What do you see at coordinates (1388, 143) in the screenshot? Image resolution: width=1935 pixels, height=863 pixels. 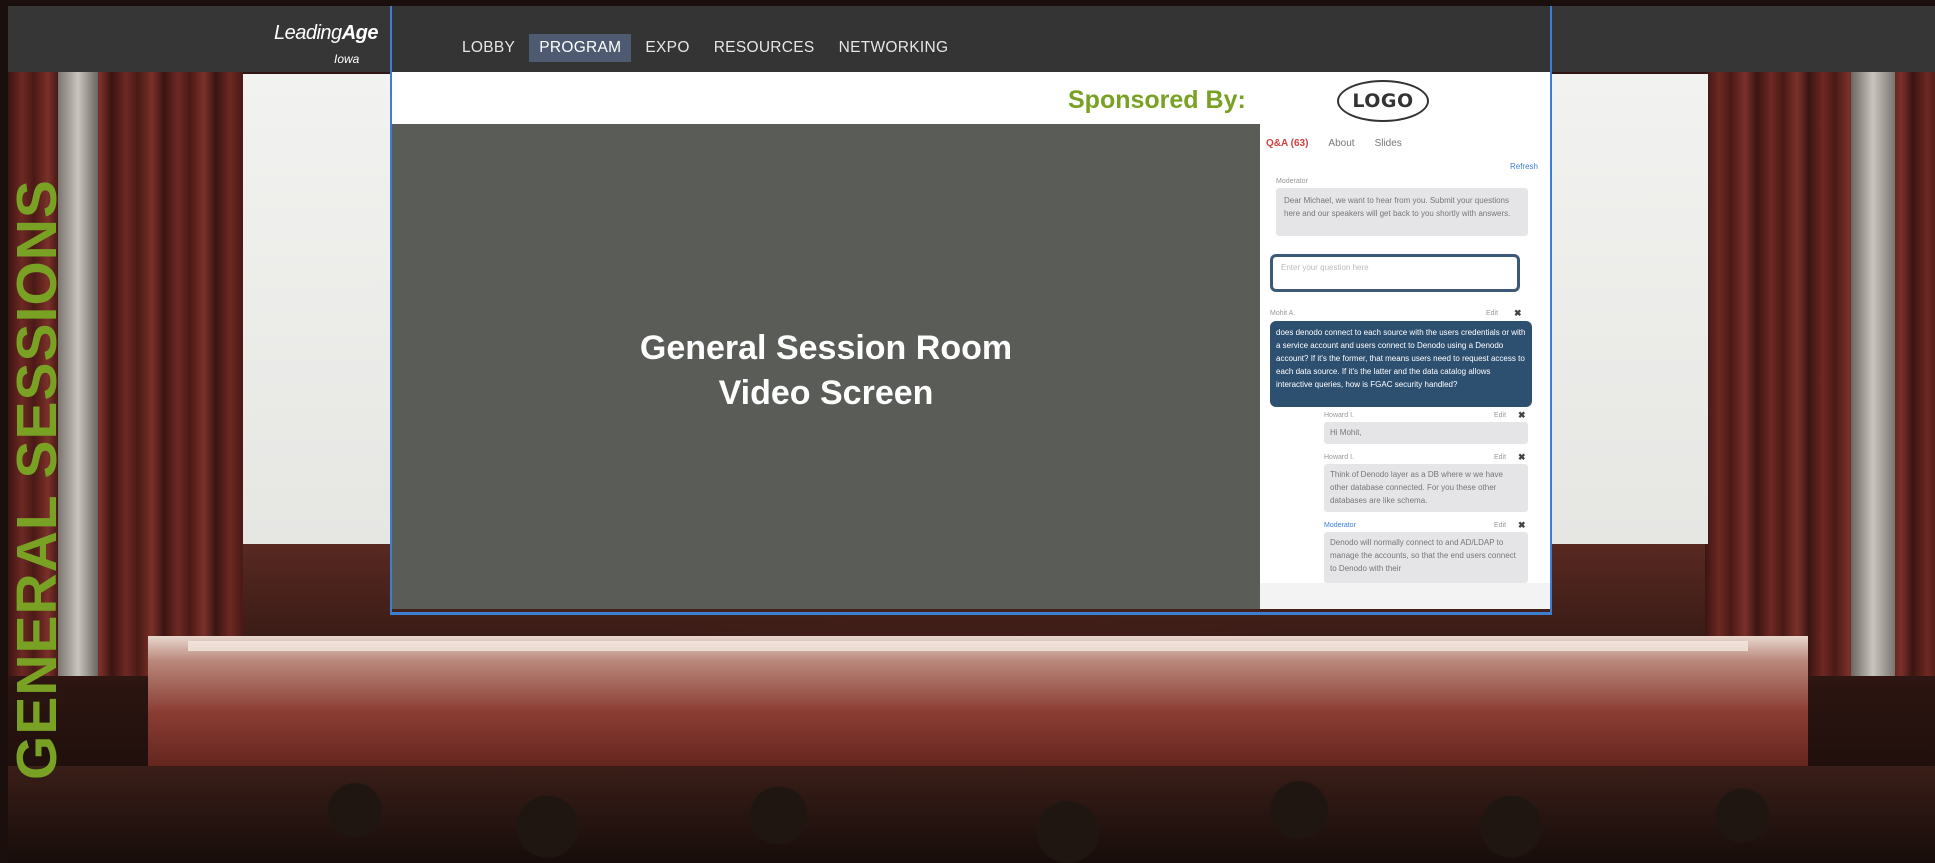 I see `tab-slides: Slides` at bounding box center [1388, 143].